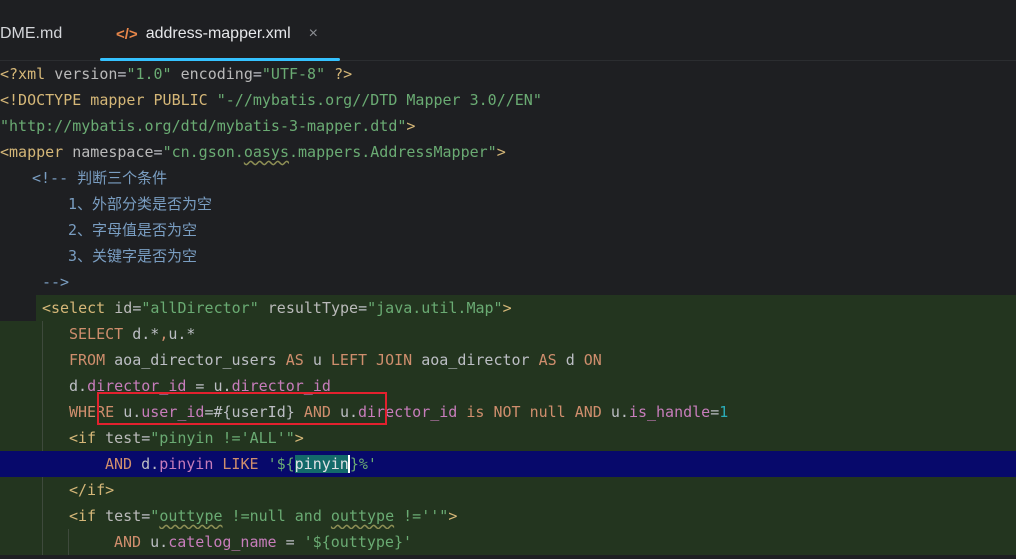 The width and height of the screenshot is (1016, 559). Describe the element at coordinates (127, 34) in the screenshot. I see `xml-file-icon: </>` at that location.